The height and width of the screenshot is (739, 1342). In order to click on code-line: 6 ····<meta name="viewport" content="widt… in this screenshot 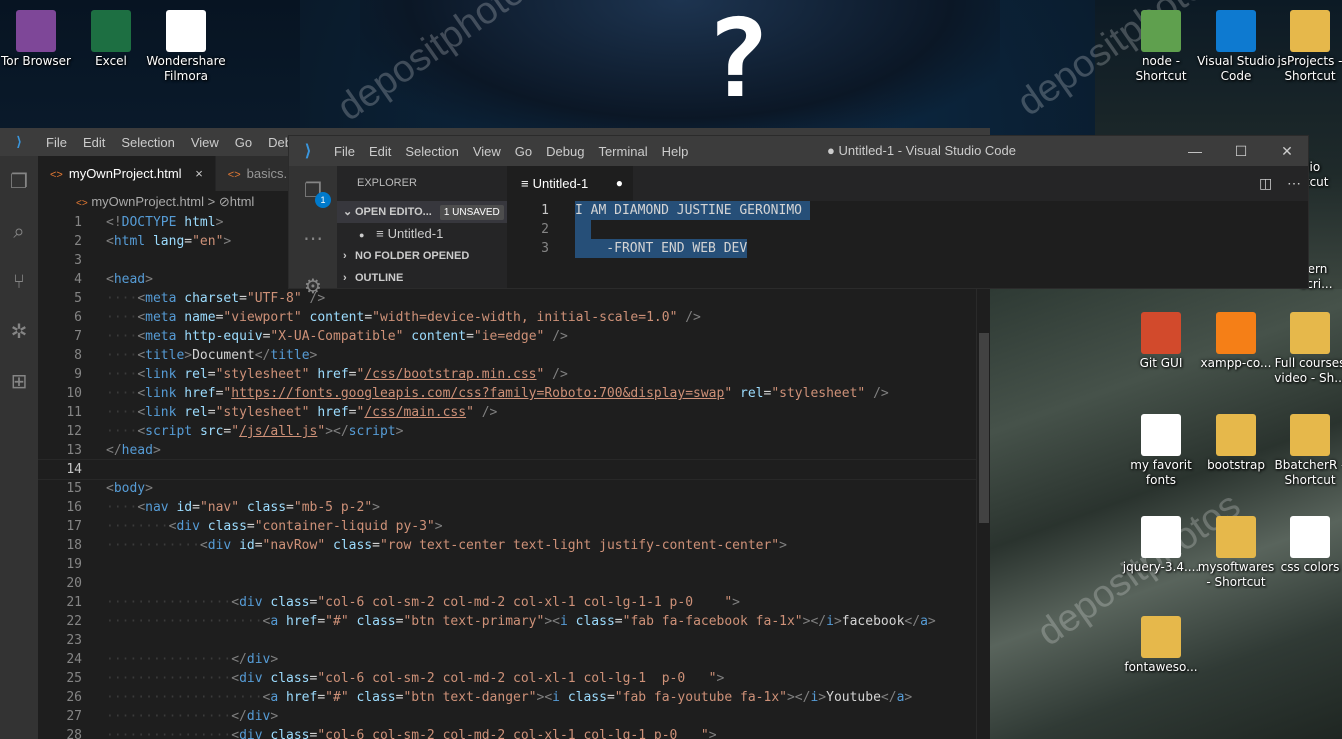, I will do `click(507, 317)`.